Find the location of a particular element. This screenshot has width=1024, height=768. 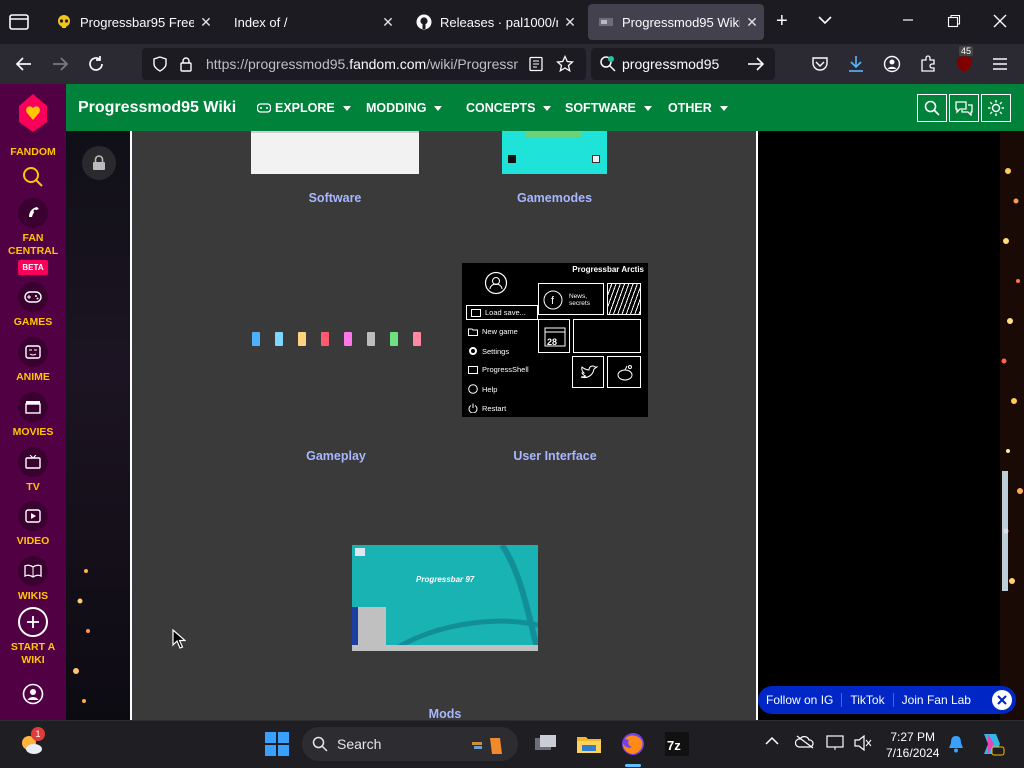

ublock-extension-icon: 45 is located at coordinates (964, 61).